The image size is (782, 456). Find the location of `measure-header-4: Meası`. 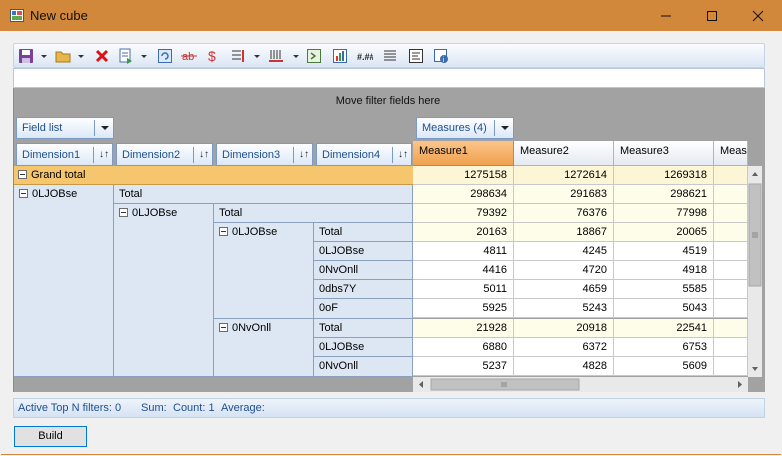

measure-header-4: Meası is located at coordinates (731, 153).